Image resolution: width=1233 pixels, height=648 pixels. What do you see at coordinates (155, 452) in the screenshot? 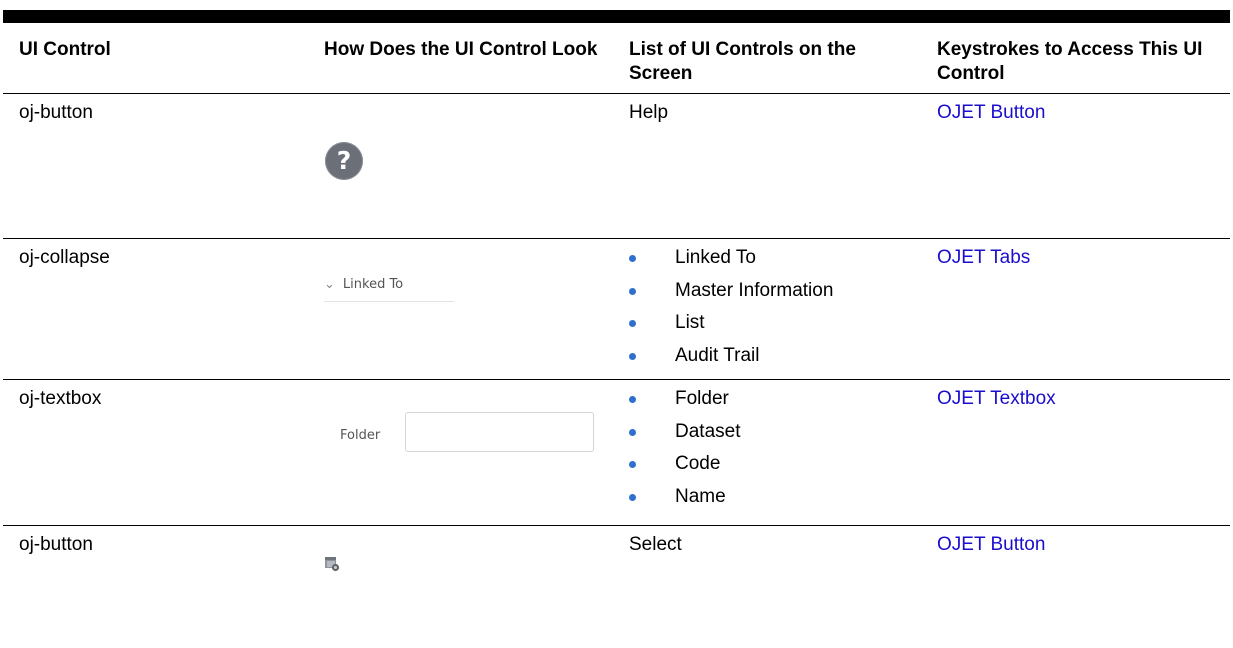
I see `control-name: oj-textbox` at bounding box center [155, 452].